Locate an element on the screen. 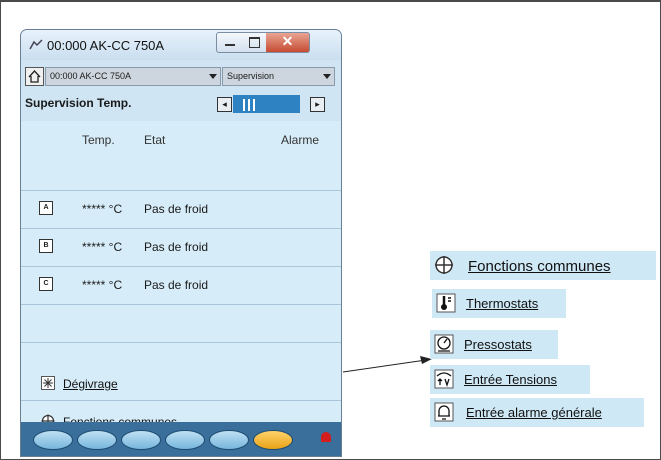 Image resolution: width=661 pixels, height=460 pixels. close-icon: ✕ is located at coordinates (287, 41).